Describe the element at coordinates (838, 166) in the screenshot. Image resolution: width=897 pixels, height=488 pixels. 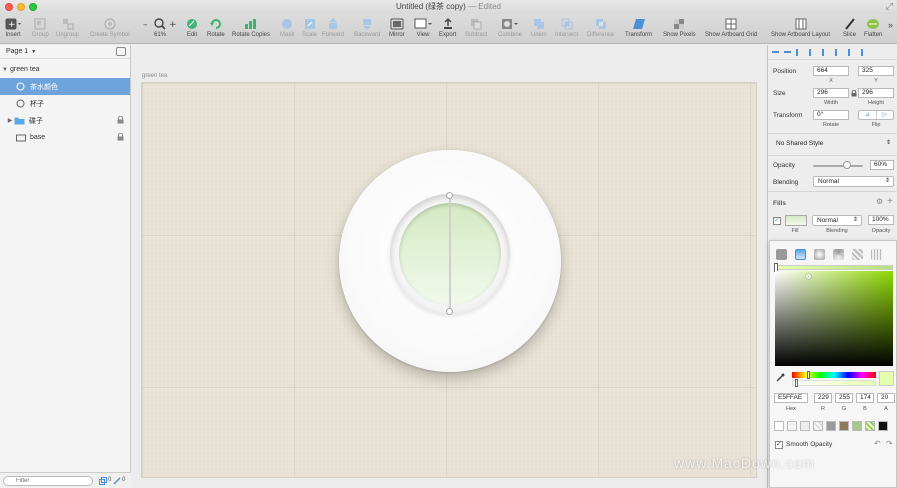
I see `opacity-slider` at that location.